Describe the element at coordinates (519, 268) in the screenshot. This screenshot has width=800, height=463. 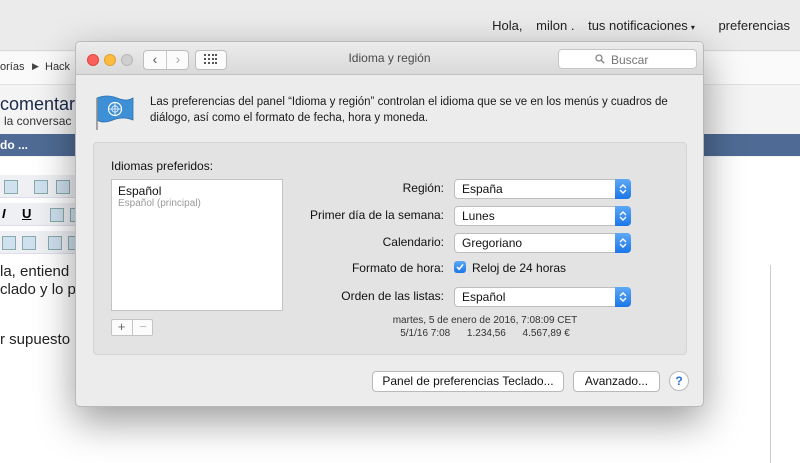
I see `24-hour-checkbox-label: Reloj de 24 horas` at that location.